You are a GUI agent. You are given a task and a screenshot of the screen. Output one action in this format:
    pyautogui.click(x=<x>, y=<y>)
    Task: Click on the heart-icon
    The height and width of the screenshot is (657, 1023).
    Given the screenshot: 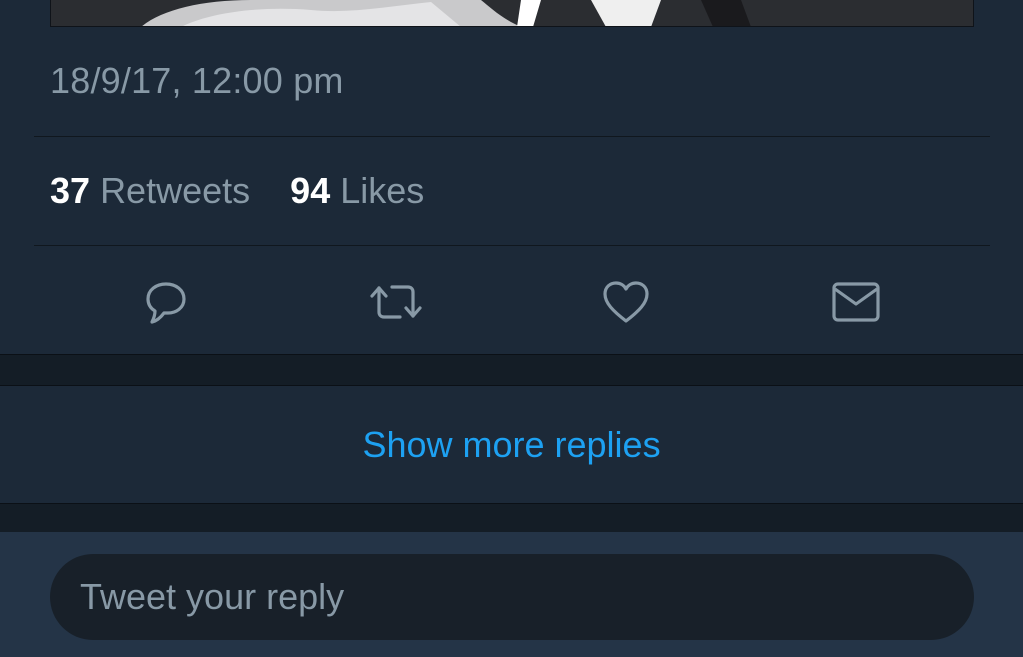 What is the action you would take?
    pyautogui.click(x=626, y=302)
    